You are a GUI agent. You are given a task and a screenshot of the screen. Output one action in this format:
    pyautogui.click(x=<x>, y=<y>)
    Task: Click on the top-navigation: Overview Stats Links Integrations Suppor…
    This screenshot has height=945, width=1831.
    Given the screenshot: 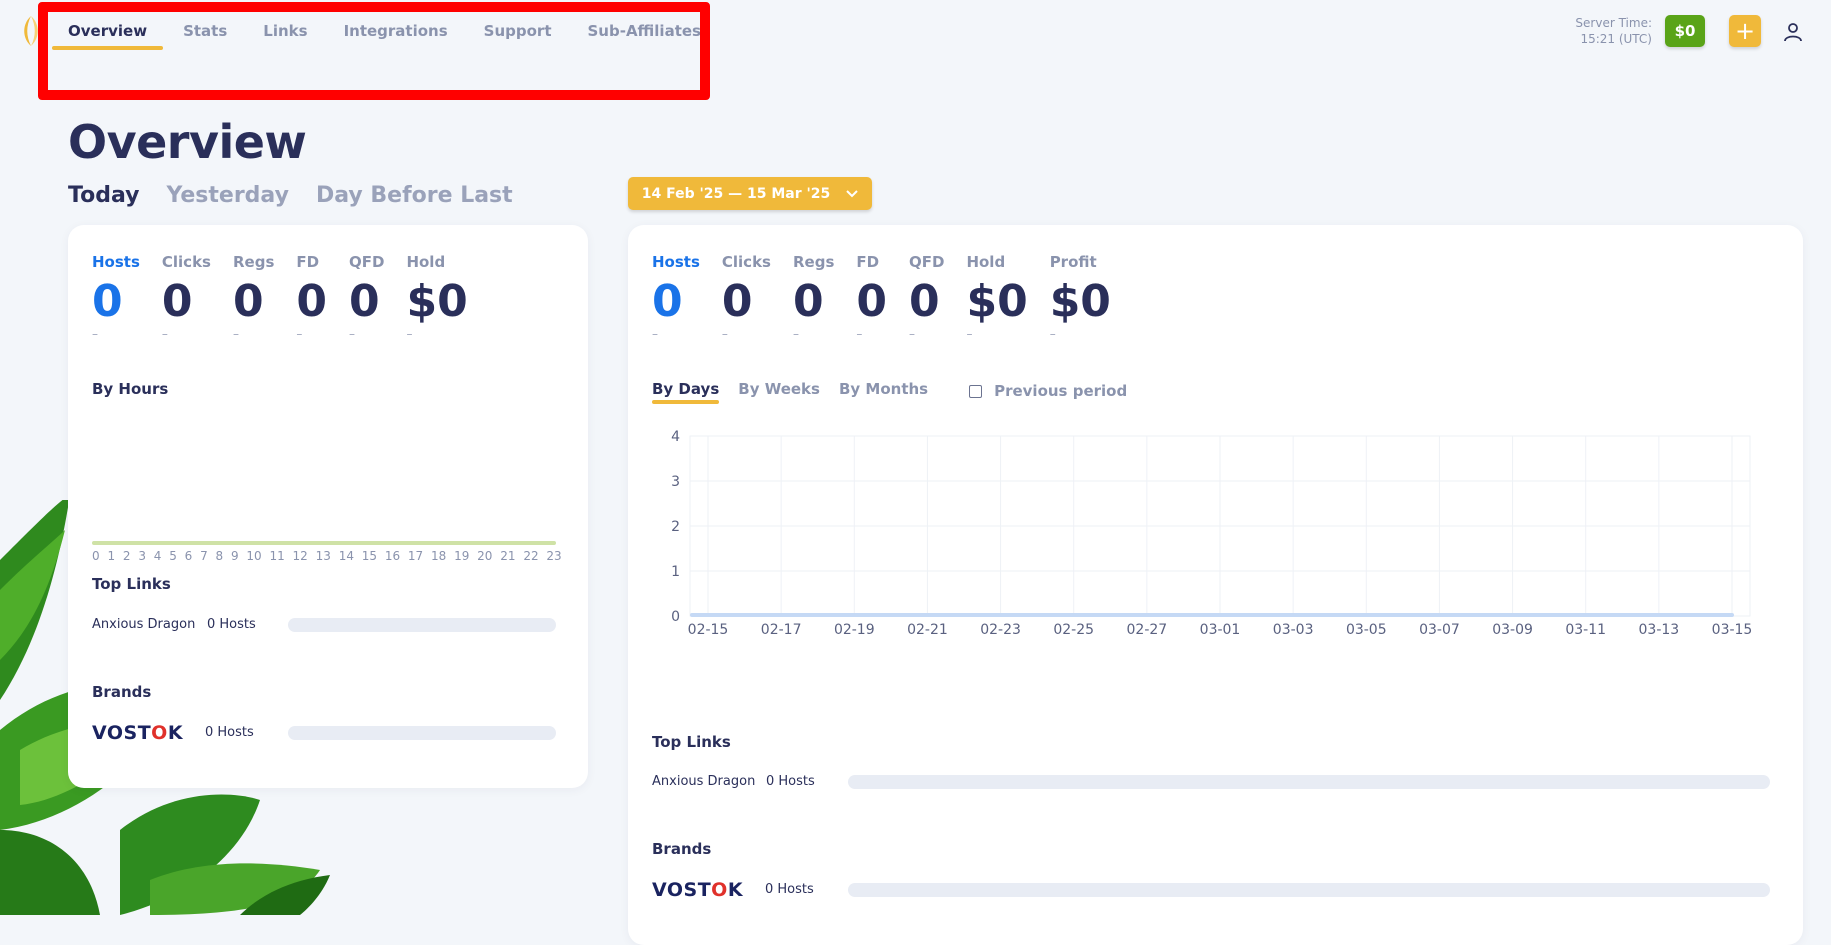 What is the action you would take?
    pyautogui.click(x=394, y=25)
    